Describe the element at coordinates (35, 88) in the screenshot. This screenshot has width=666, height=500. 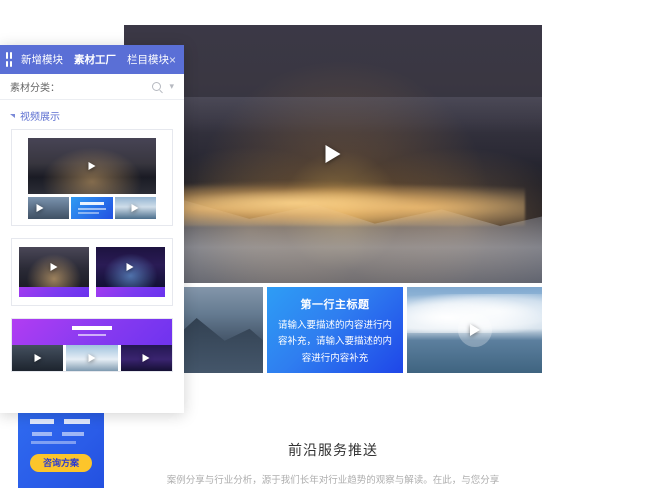
I see `search-label: 素材分类：` at that location.